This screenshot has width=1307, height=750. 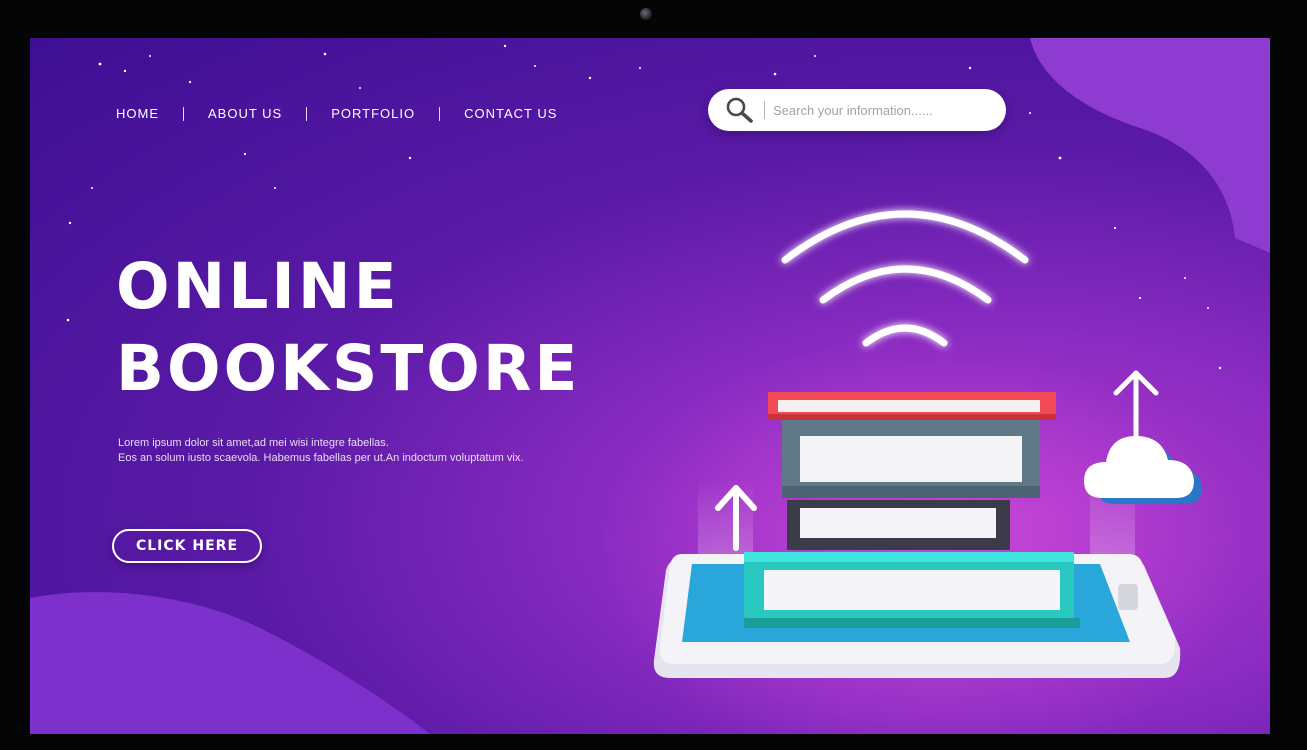 I want to click on book-stack, so click(x=912, y=510).